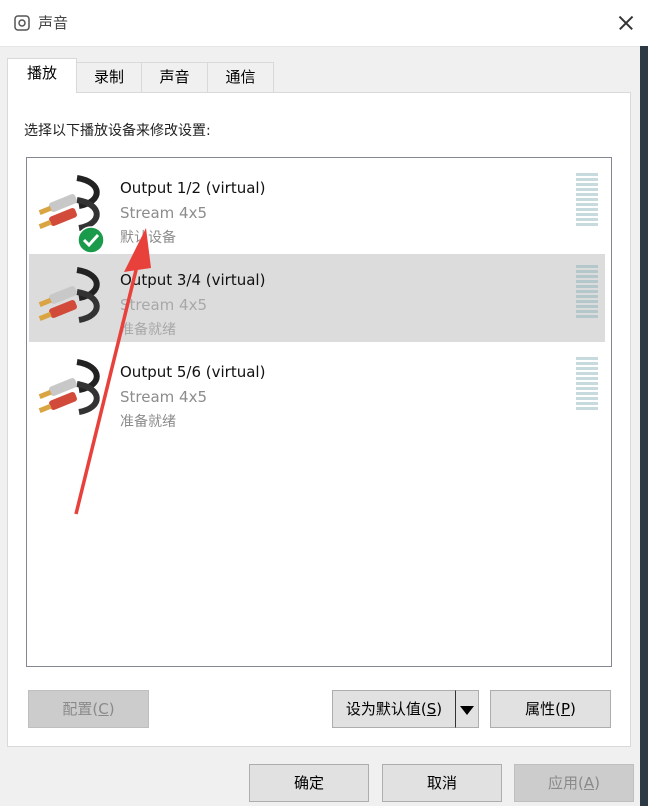  I want to click on set-default-button: 设为默认值(S), so click(394, 709).